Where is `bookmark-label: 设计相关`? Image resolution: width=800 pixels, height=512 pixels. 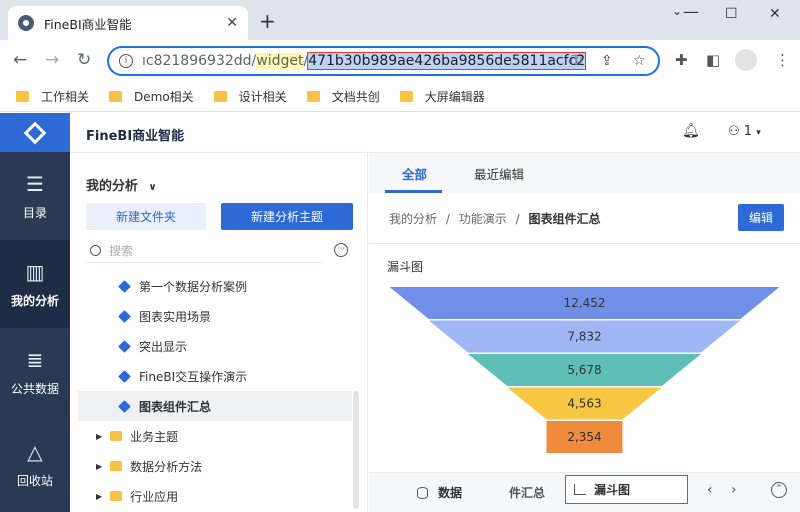
bookmark-label: 设计相关 is located at coordinates (262, 97).